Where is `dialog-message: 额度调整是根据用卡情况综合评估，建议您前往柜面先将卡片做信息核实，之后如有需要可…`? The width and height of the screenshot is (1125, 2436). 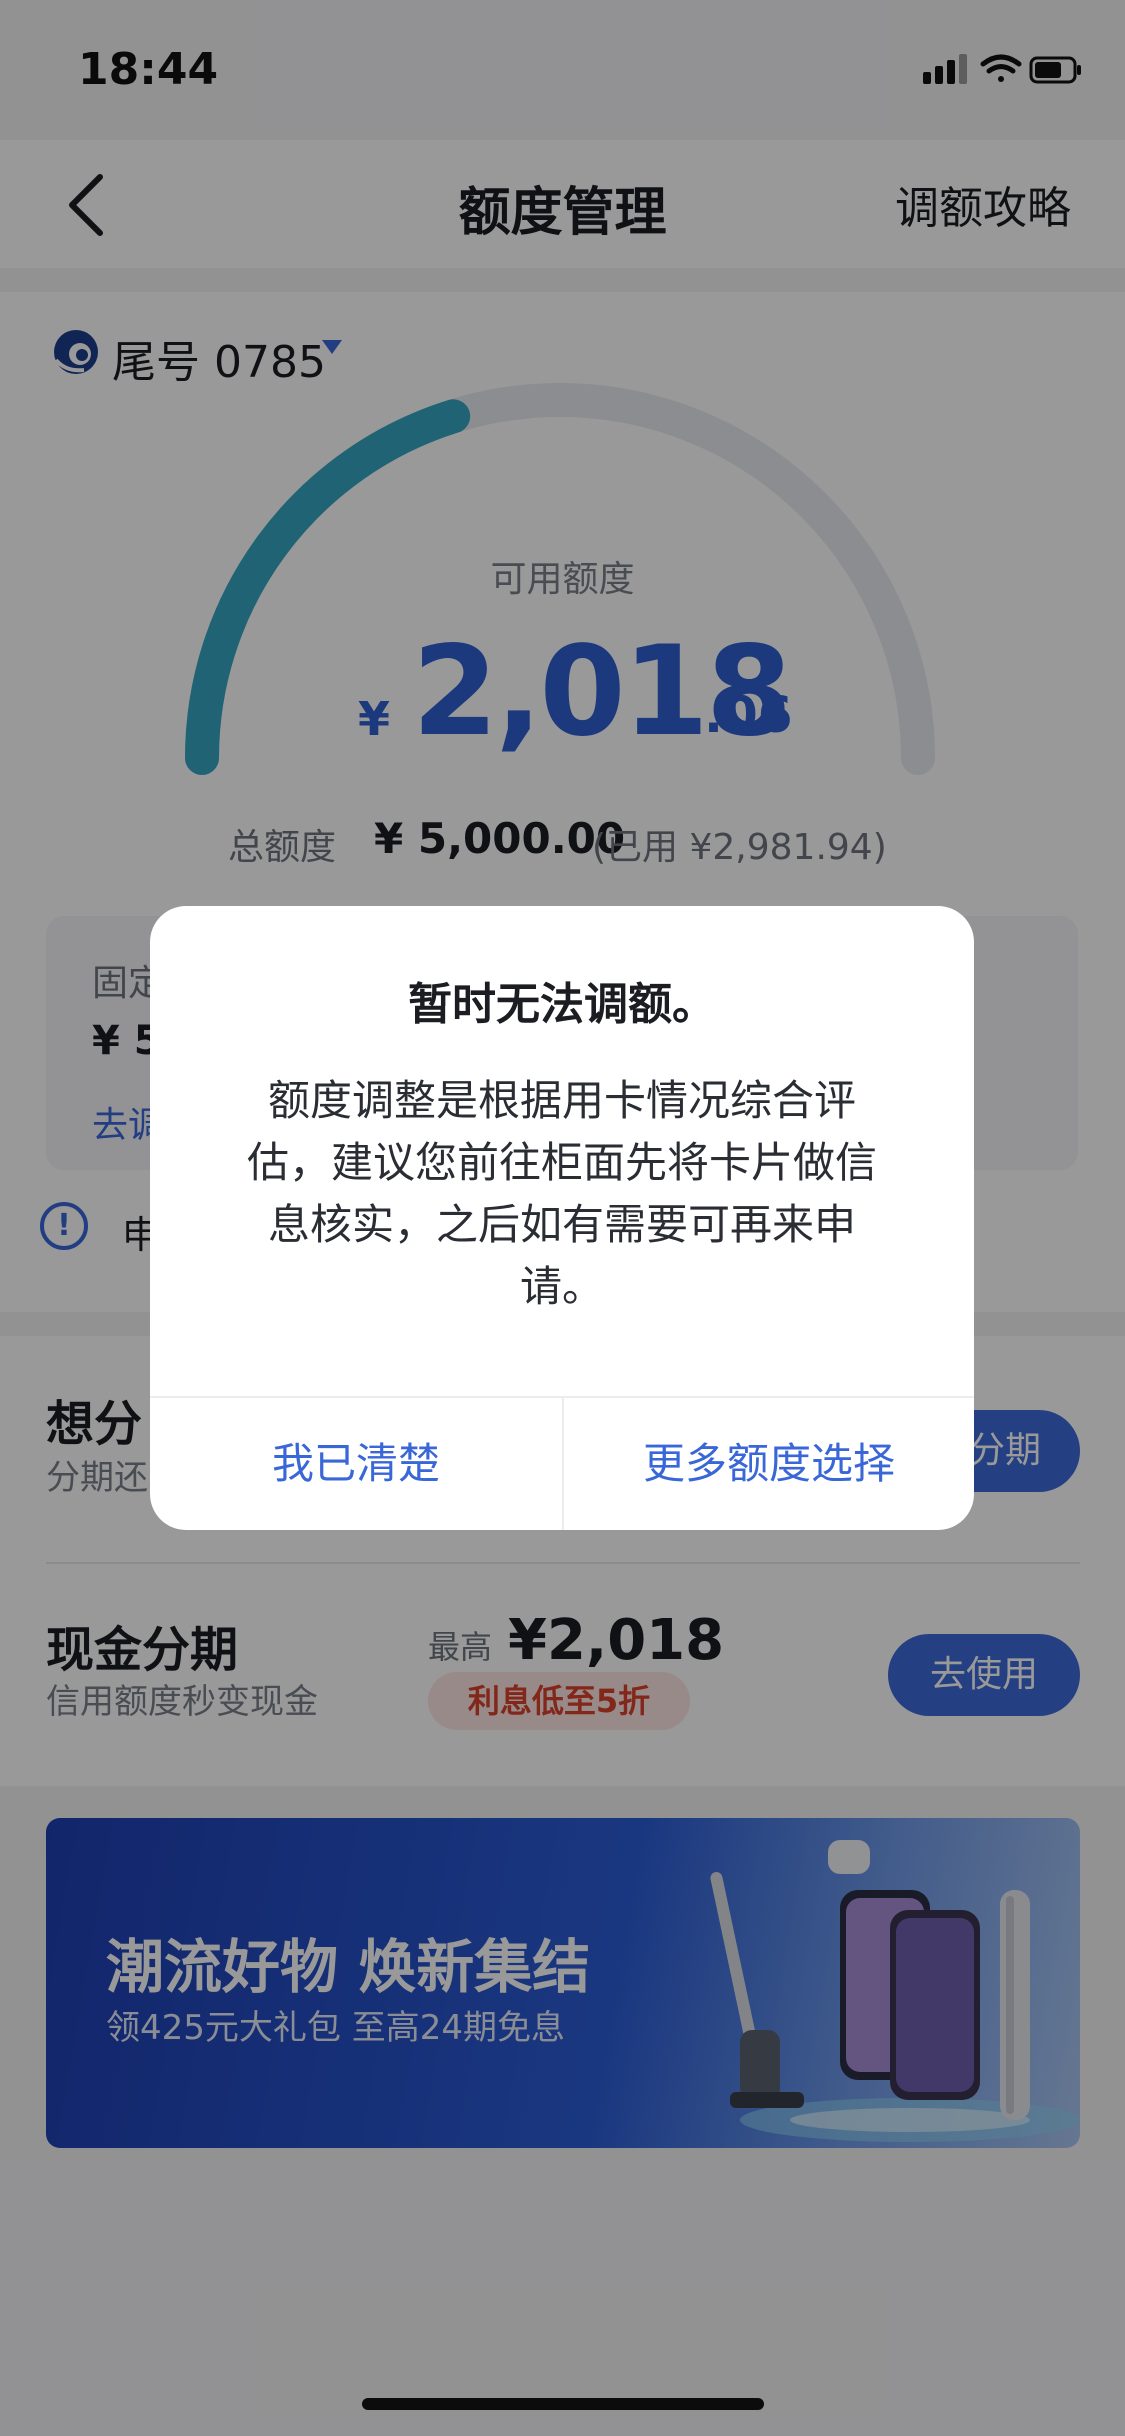 dialog-message: 额度调整是根据用卡情况综合评估，建议您前往柜面先将卡片做信息核实，之后如有需要可… is located at coordinates (561, 1193).